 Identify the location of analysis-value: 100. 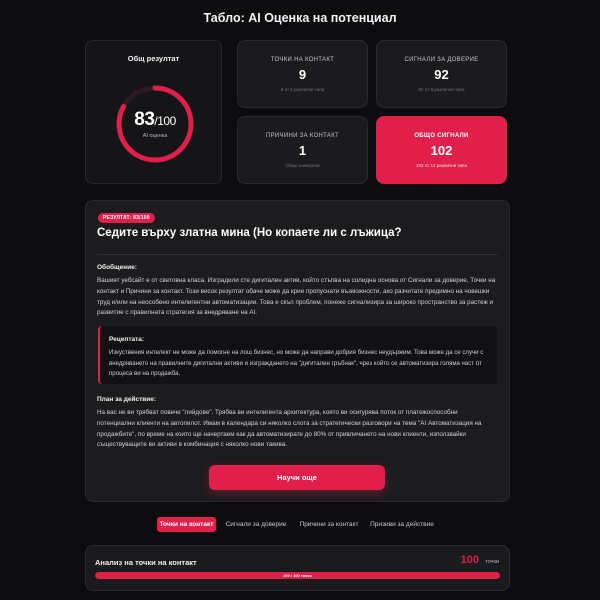
(469, 560).